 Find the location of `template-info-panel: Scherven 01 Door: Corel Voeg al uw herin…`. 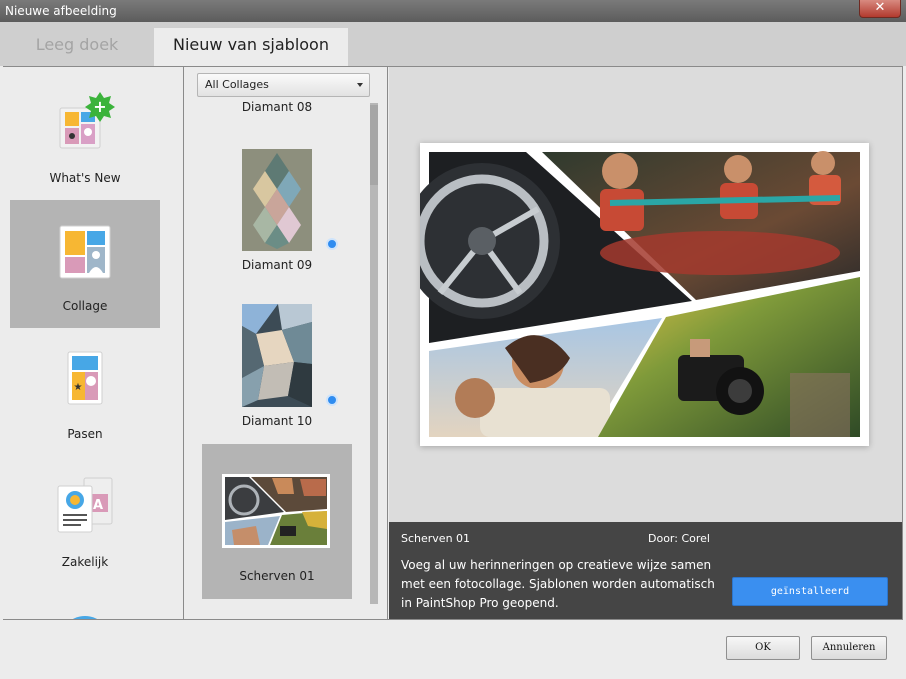

template-info-panel: Scherven 01 Door: Corel Voeg al uw herin… is located at coordinates (645, 570).